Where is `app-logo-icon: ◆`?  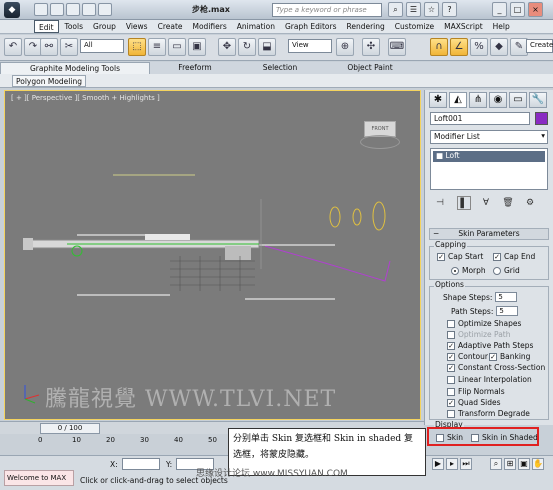 app-logo-icon: ◆ is located at coordinates (12, 10).